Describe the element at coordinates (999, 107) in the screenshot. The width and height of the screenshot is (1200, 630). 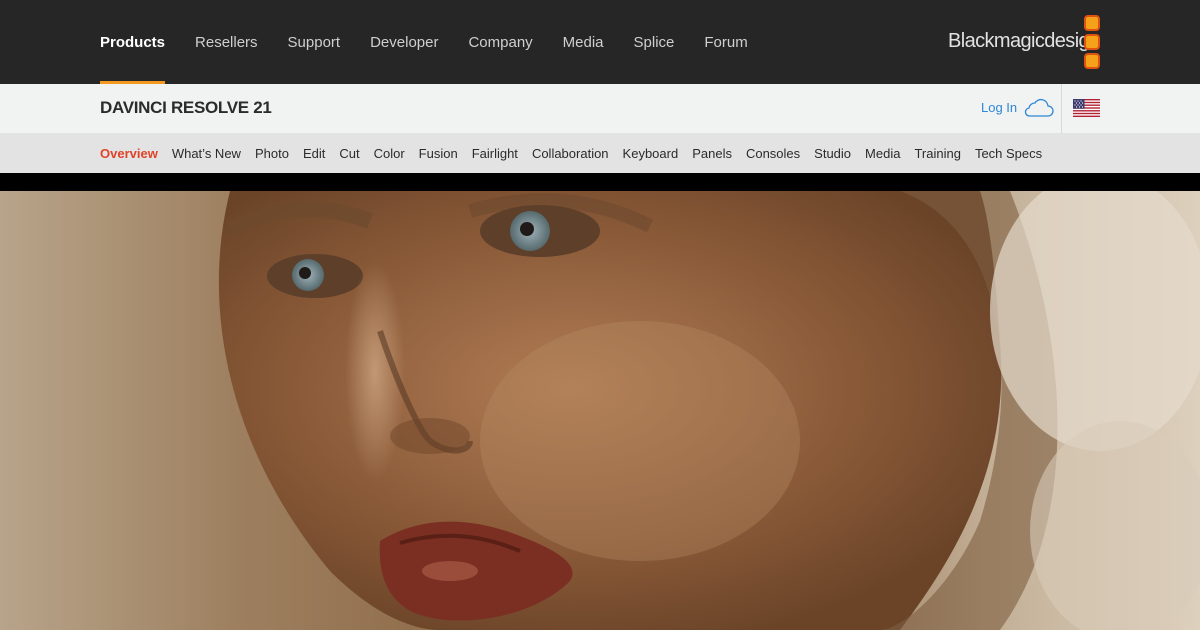
I see `login-label: Log In` at that location.